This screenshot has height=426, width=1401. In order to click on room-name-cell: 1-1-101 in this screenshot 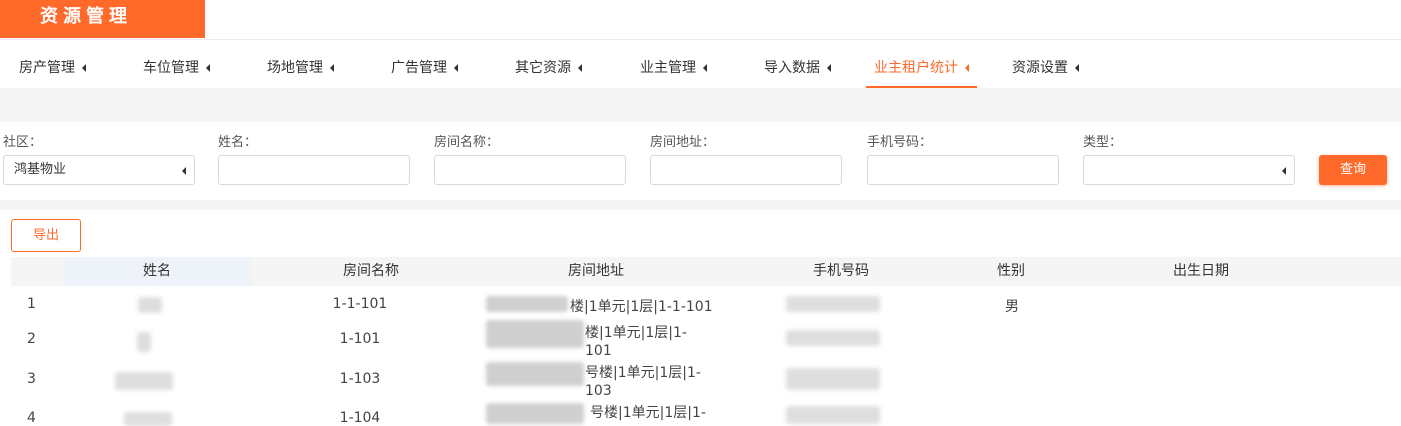, I will do `click(360, 304)`.